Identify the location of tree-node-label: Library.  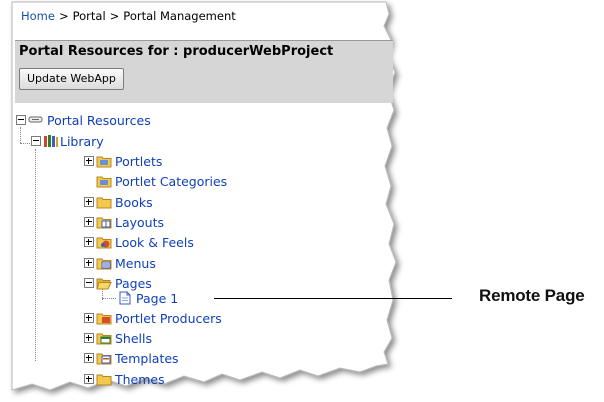
(82, 141).